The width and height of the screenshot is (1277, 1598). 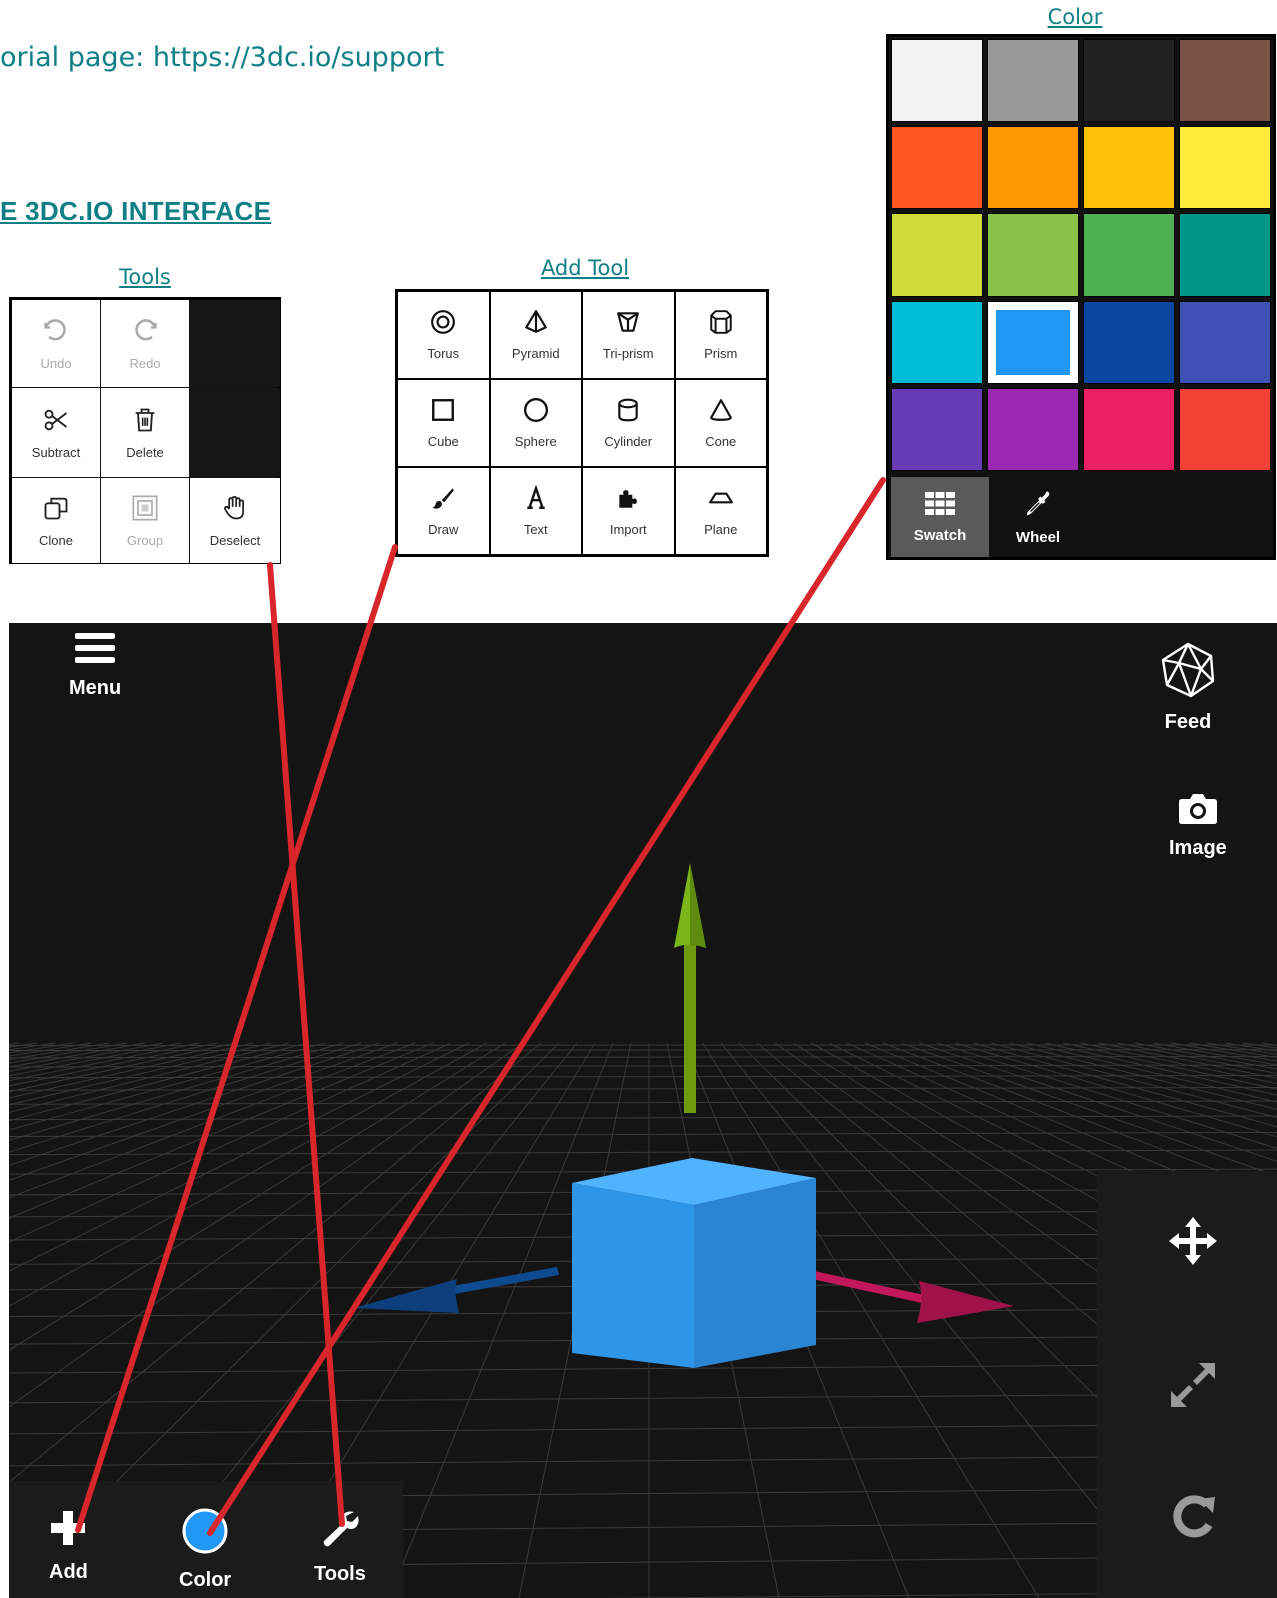 I want to click on add-prism-button: Prism, so click(x=720, y=335).